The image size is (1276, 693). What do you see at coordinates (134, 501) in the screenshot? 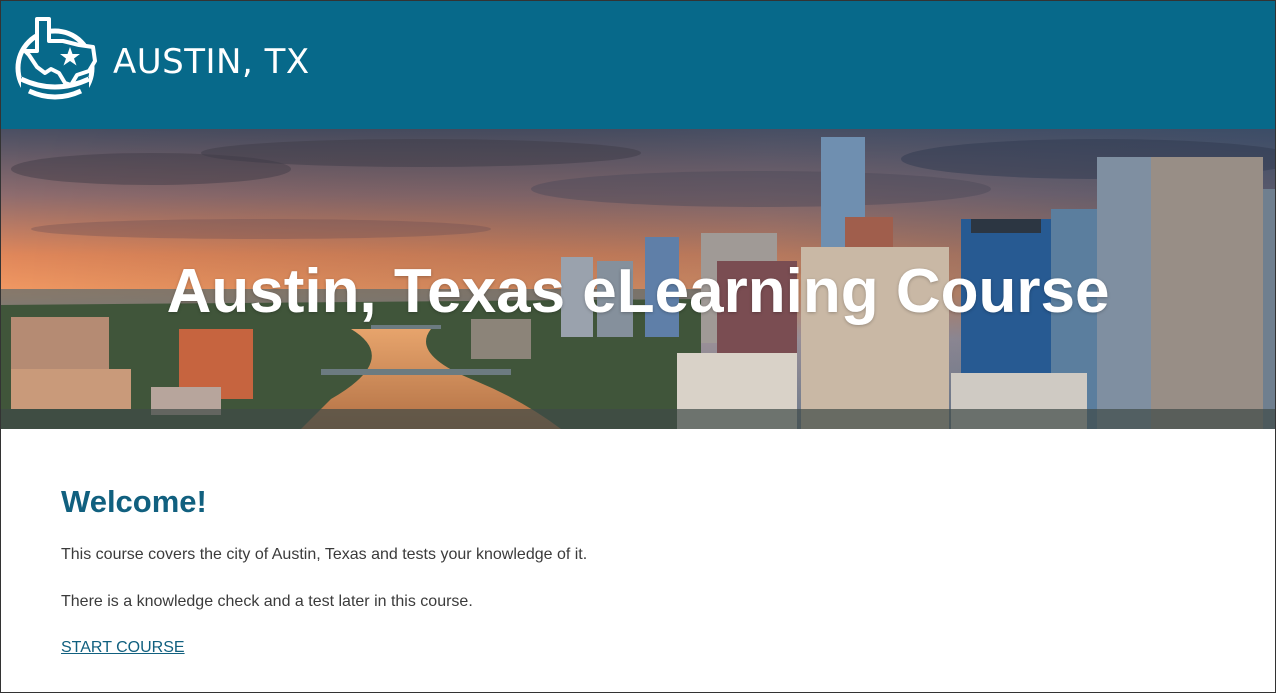
I see `welcome-heading: Welcome!` at bounding box center [134, 501].